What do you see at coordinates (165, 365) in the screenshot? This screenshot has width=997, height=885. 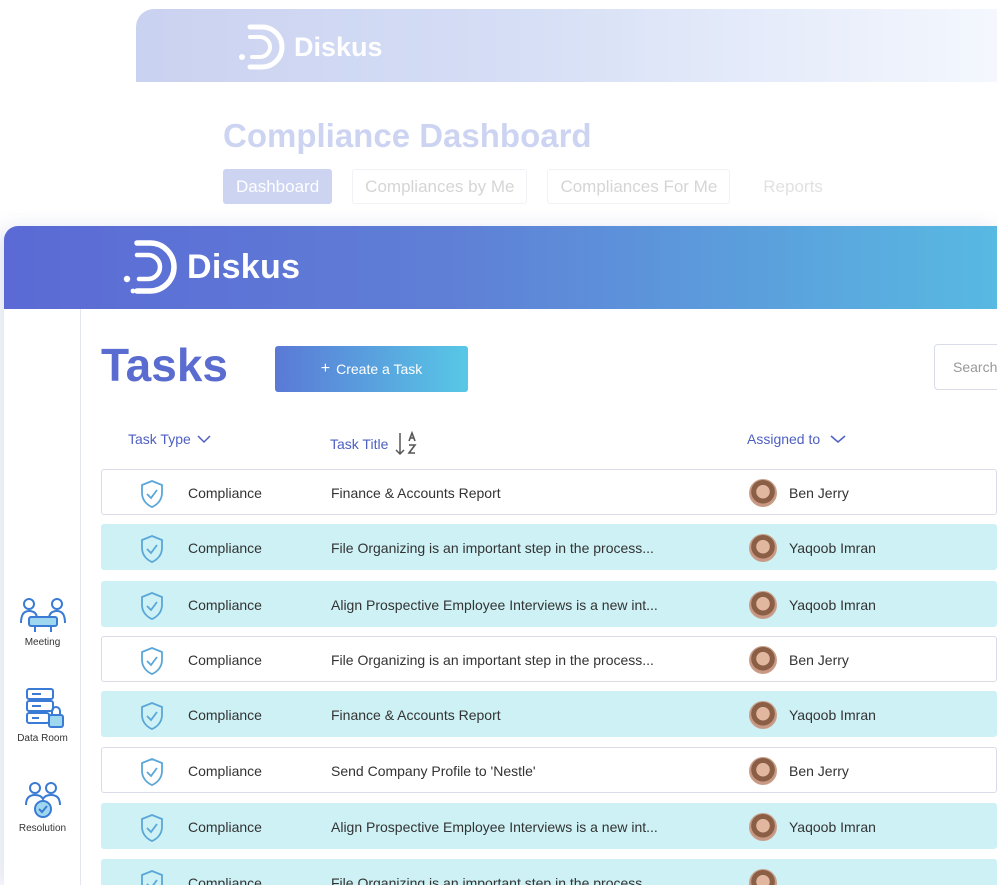 I see `page-title: Tasks` at bounding box center [165, 365].